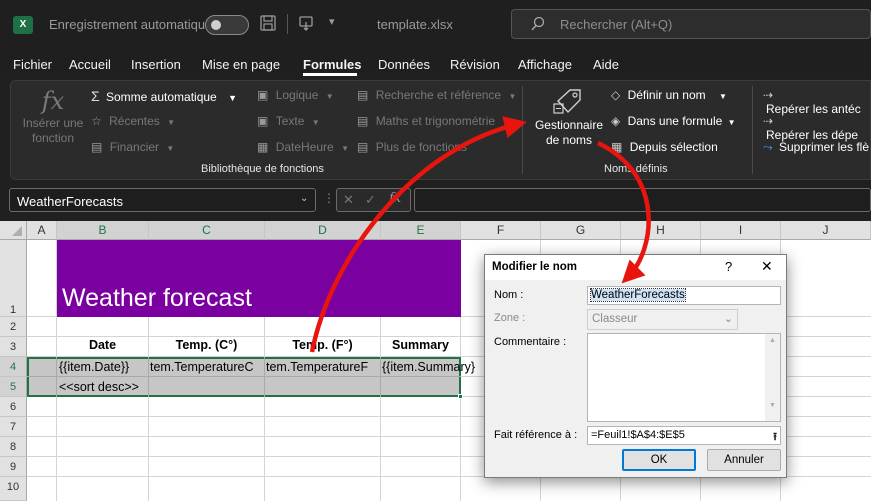  I want to click on logical-icon: ▣, so click(263, 95).